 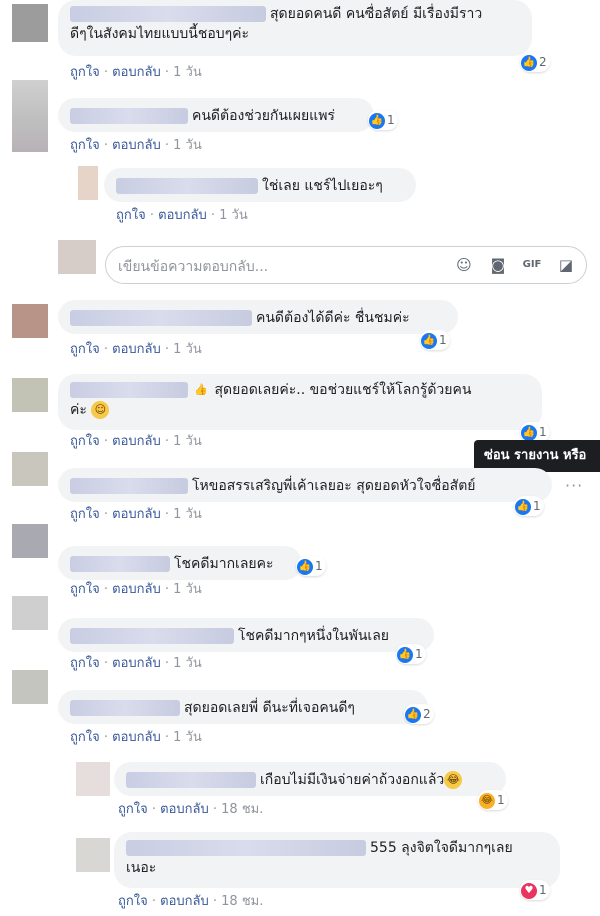 I want to click on current-user-avatar, so click(x=77, y=257).